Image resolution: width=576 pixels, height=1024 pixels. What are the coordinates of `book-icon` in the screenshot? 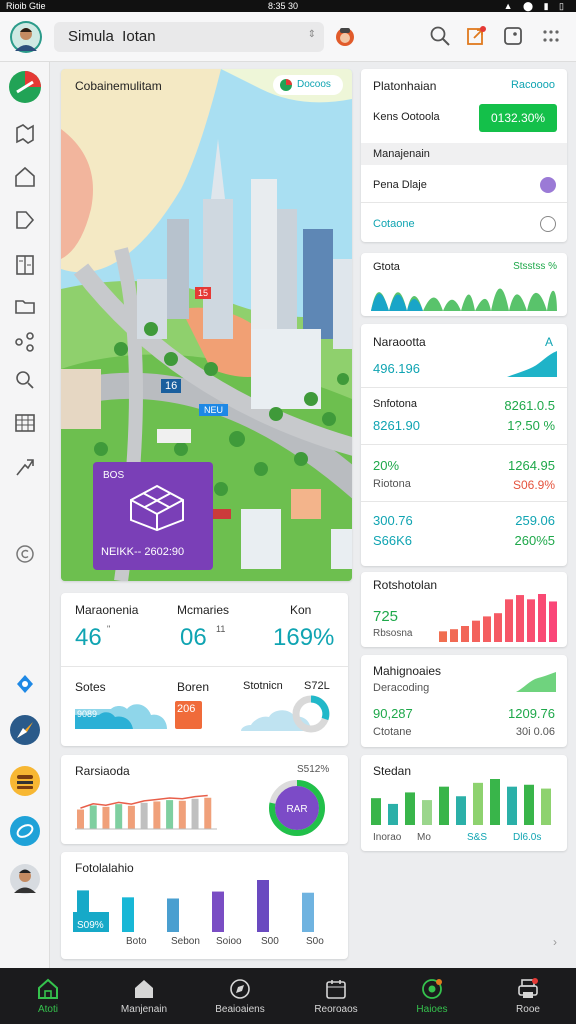 It's located at (25, 265).